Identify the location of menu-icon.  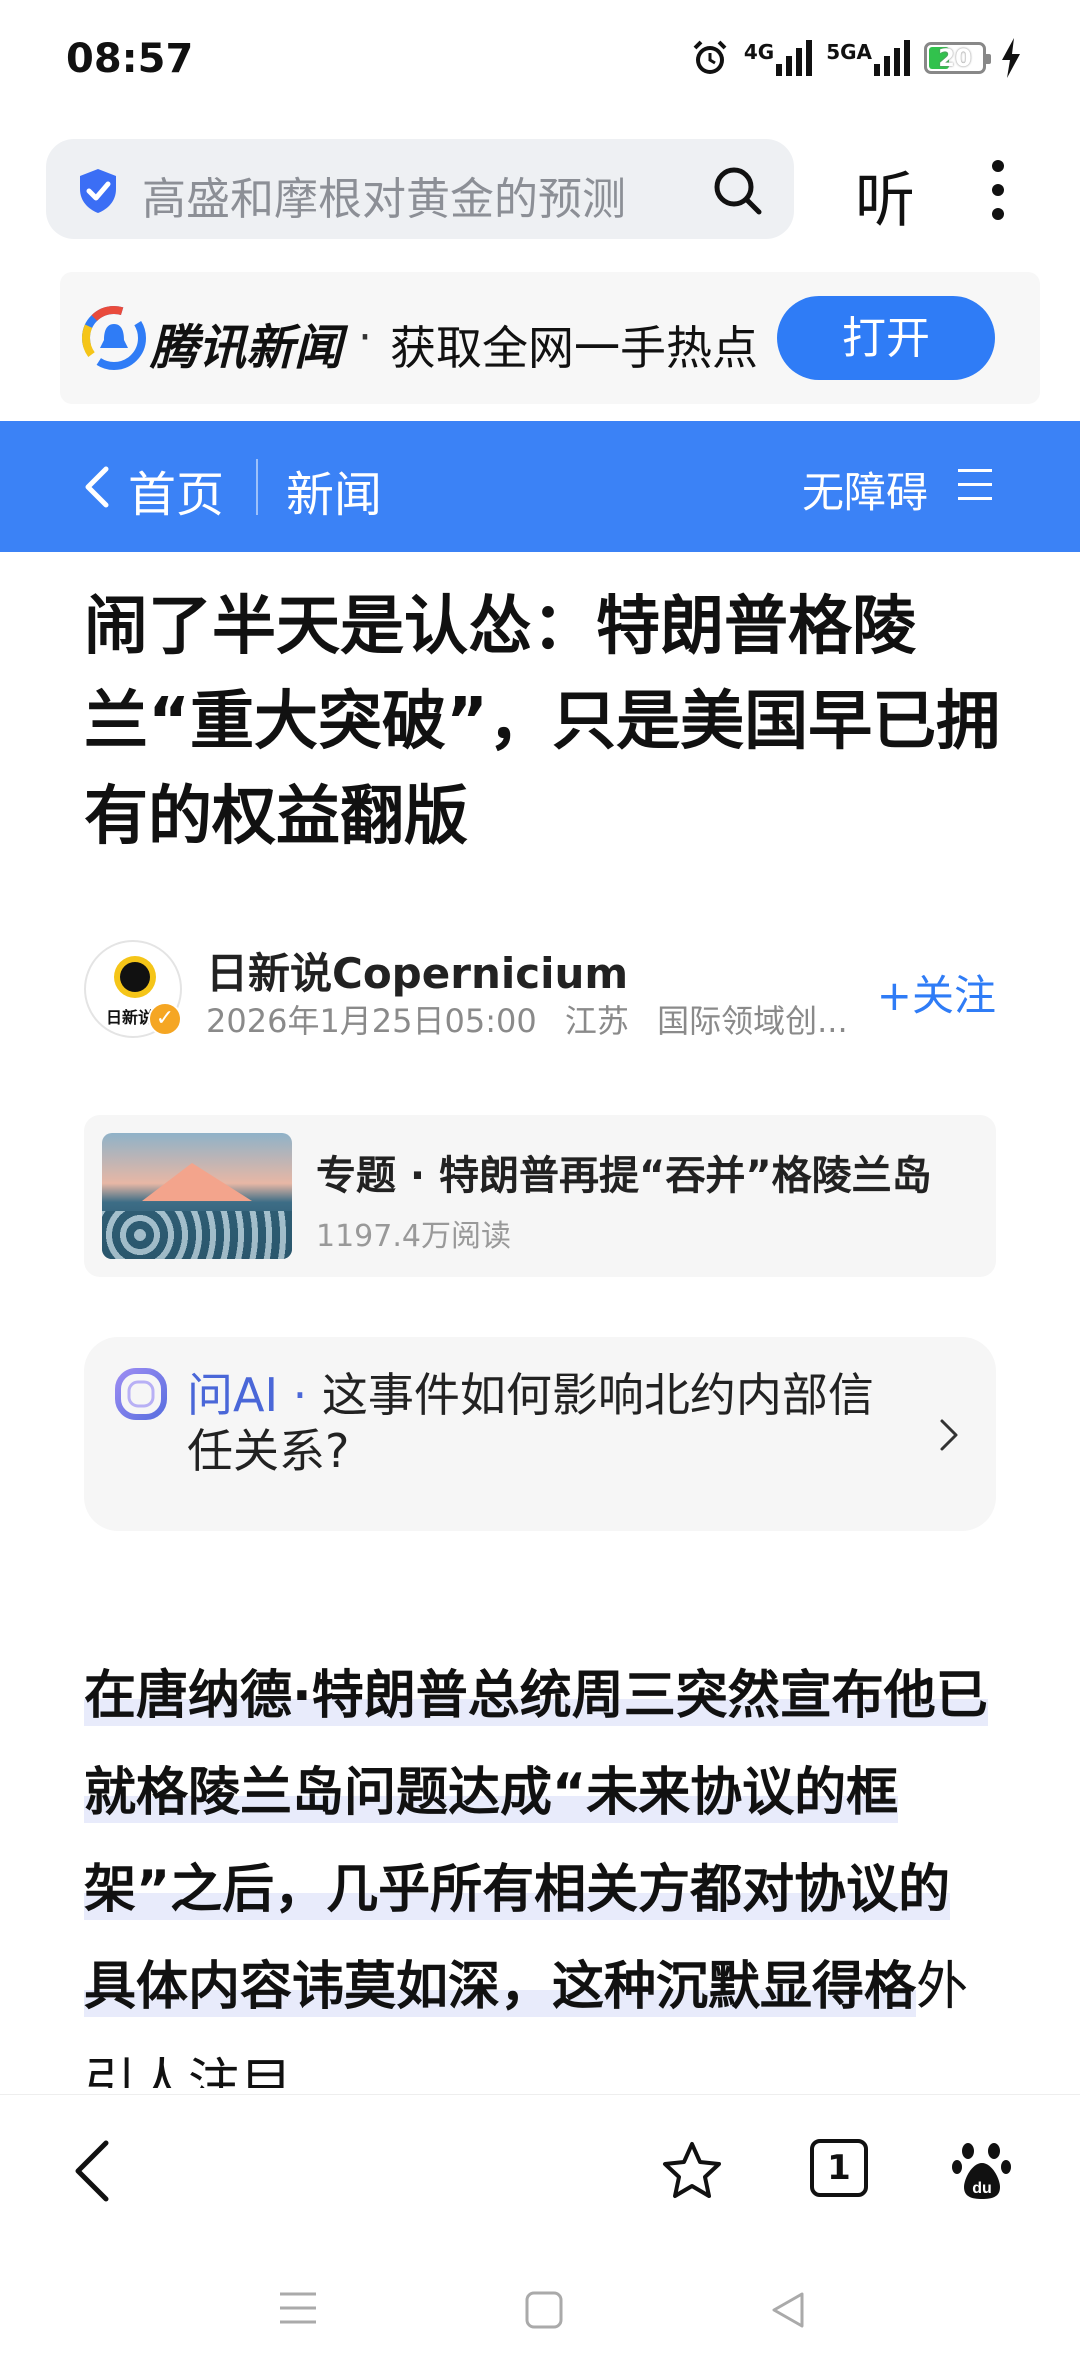
(975, 486).